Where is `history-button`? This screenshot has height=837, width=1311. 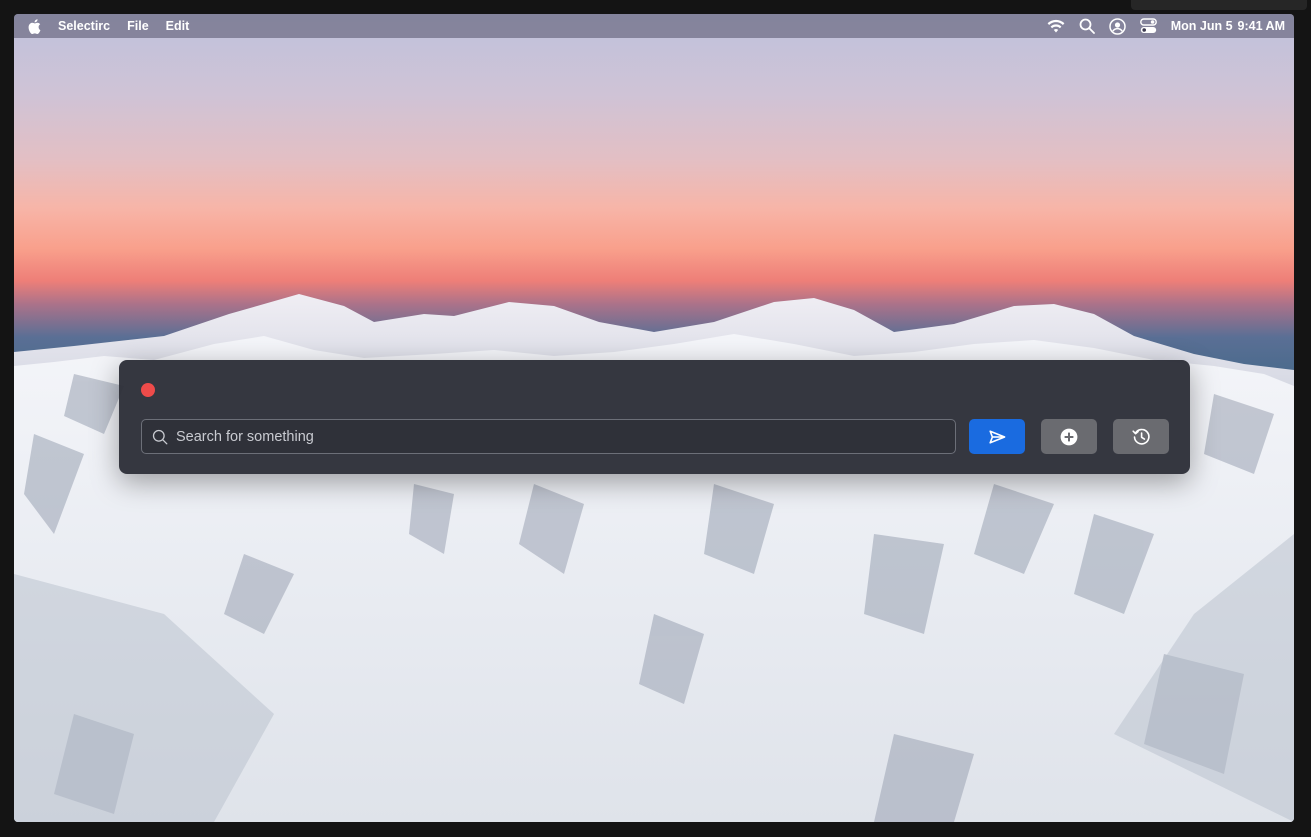
history-button is located at coordinates (1141, 436).